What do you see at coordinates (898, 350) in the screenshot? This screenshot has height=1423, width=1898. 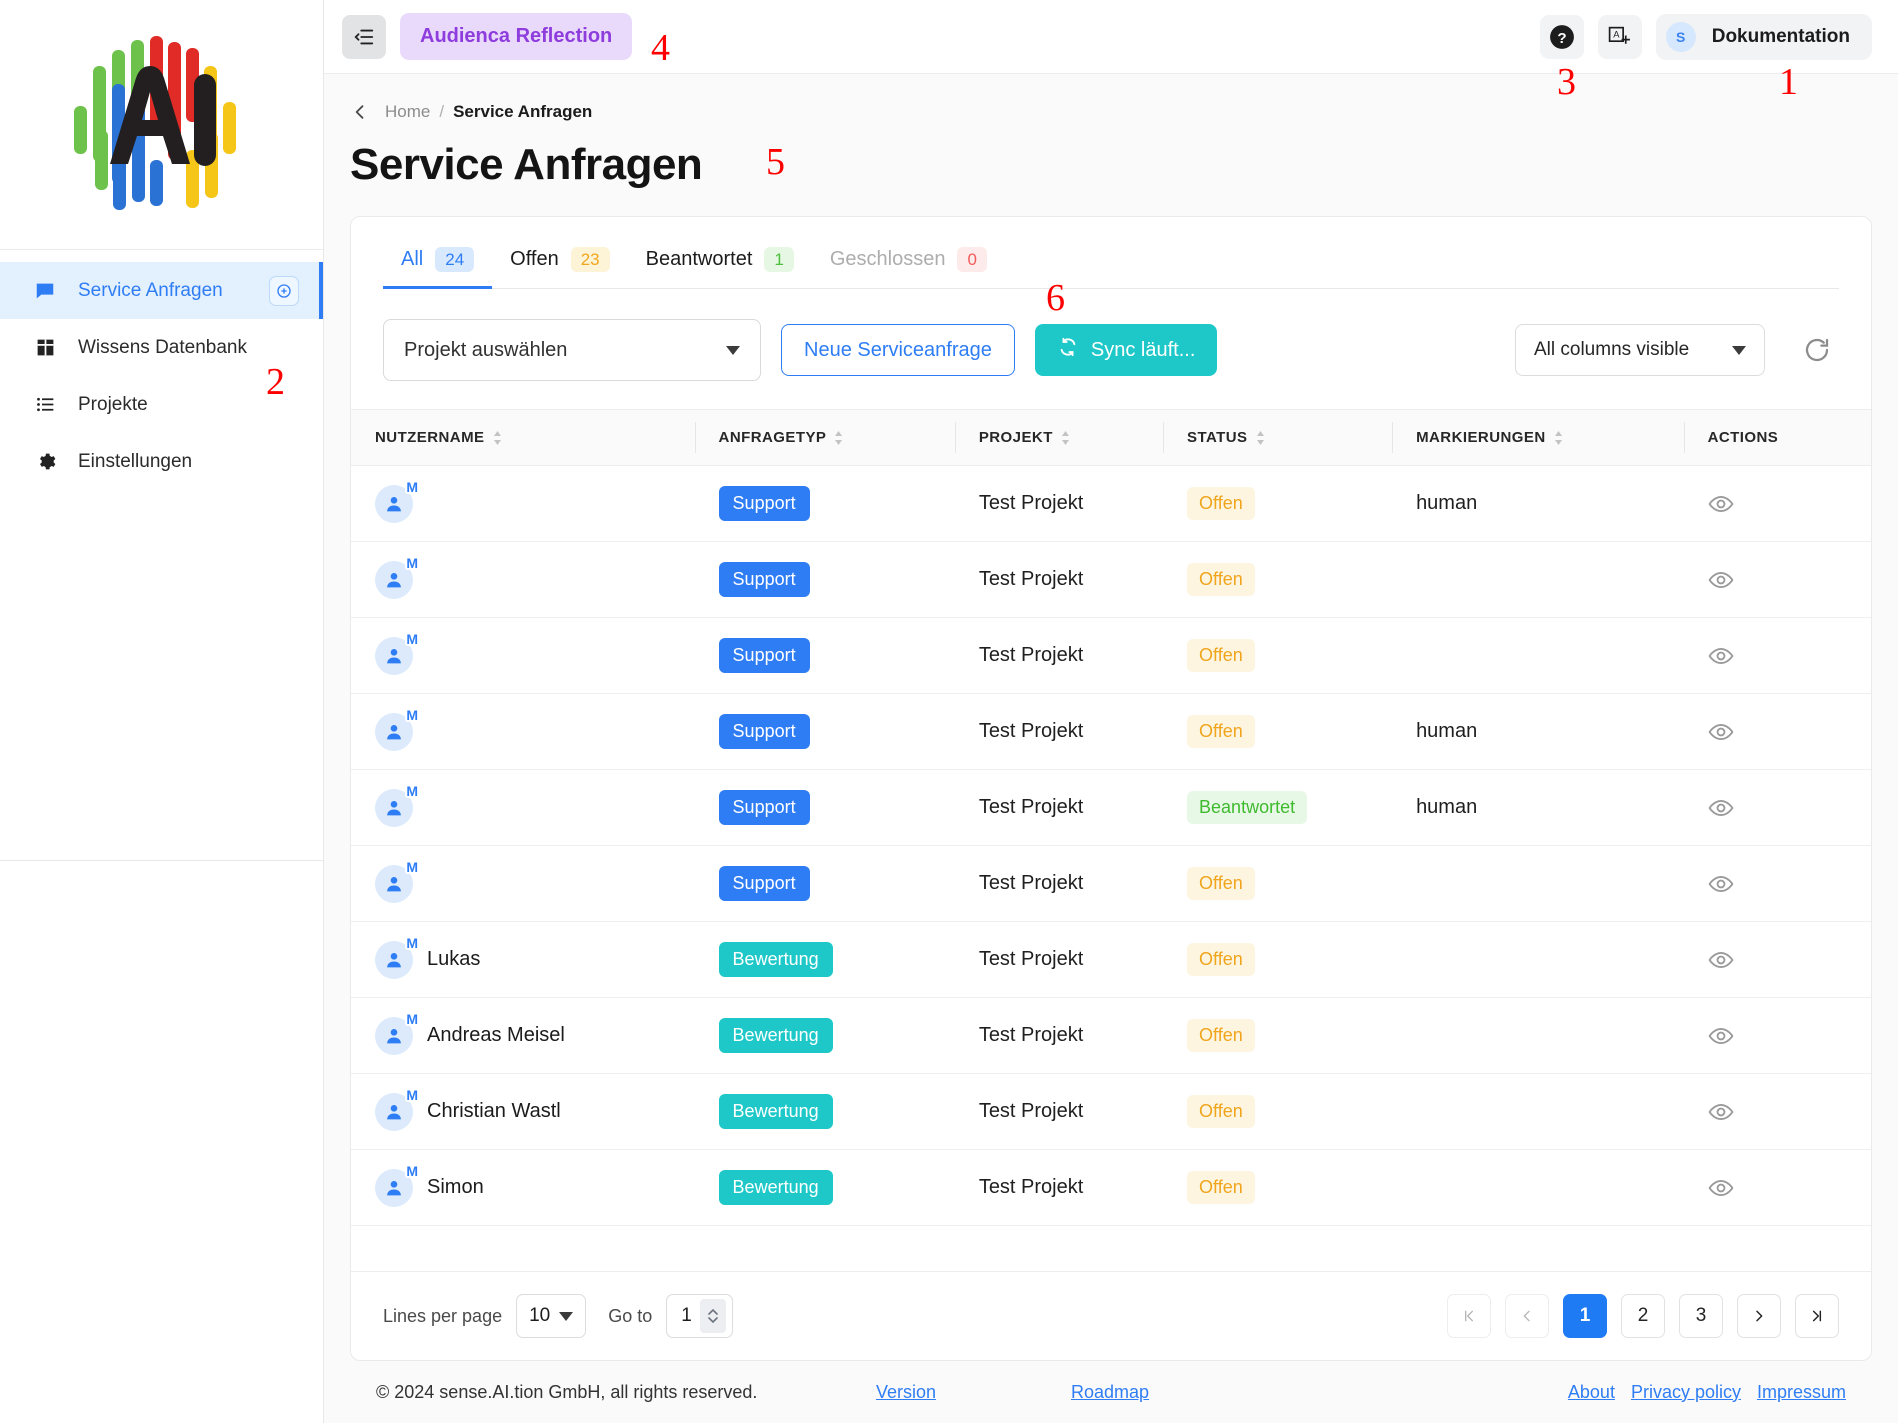 I see `new-service-request-button: Neue Serviceanfrage` at bounding box center [898, 350].